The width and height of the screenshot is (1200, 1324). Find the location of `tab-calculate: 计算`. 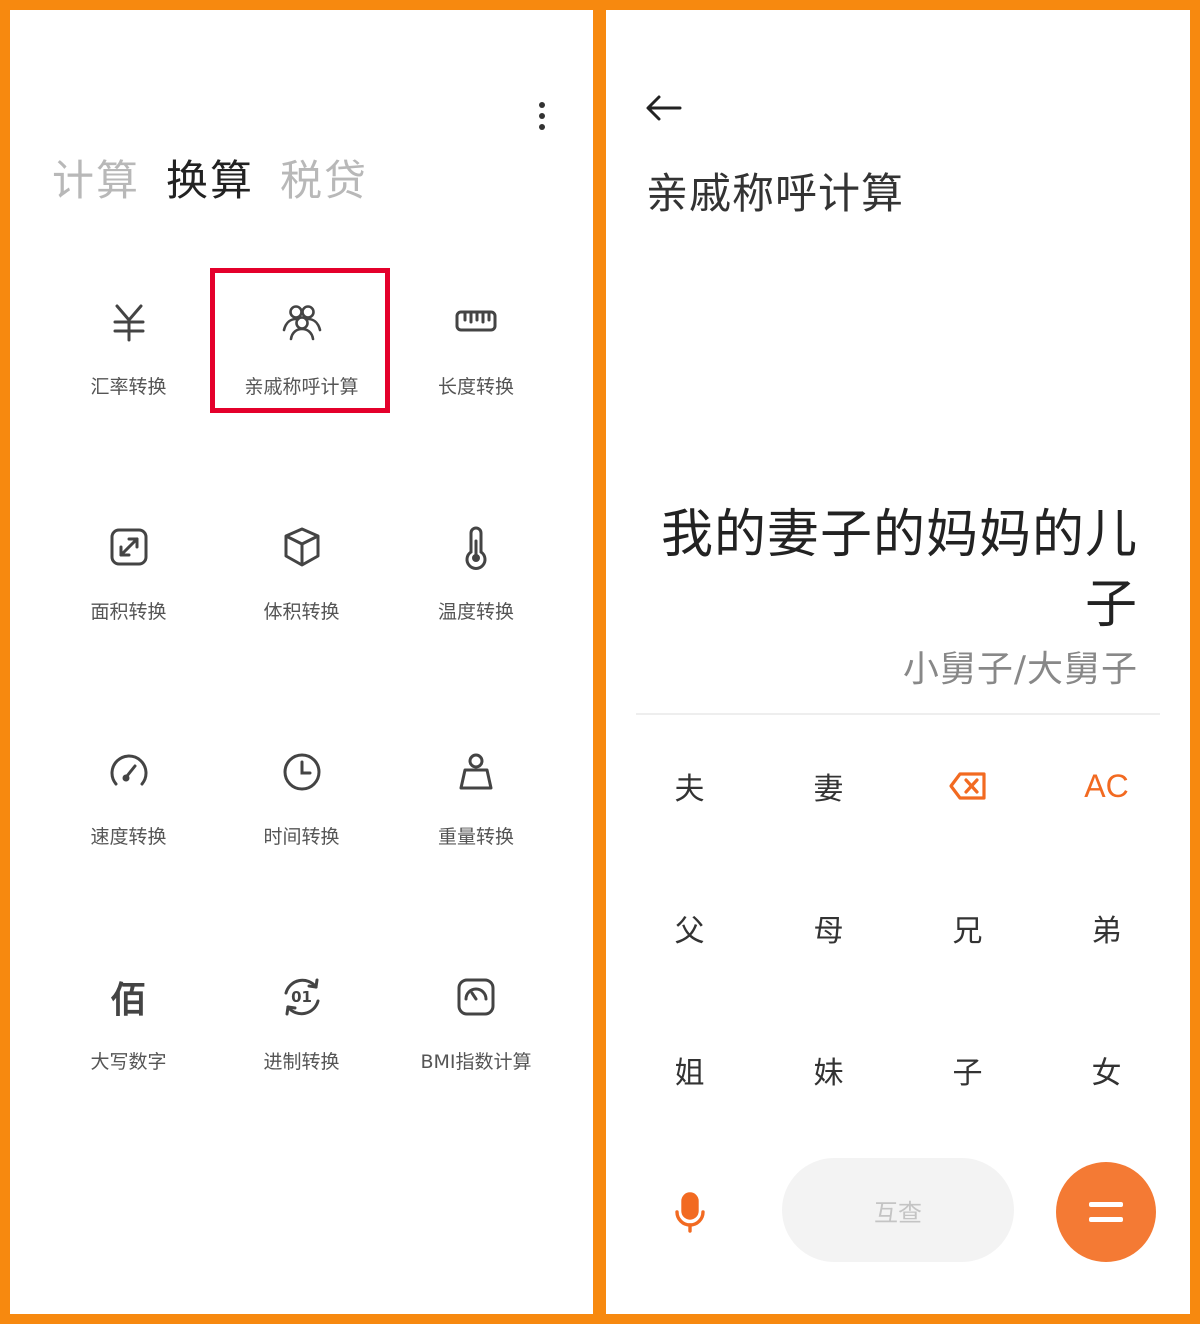

tab-calculate: 计算 is located at coordinates (96, 181).